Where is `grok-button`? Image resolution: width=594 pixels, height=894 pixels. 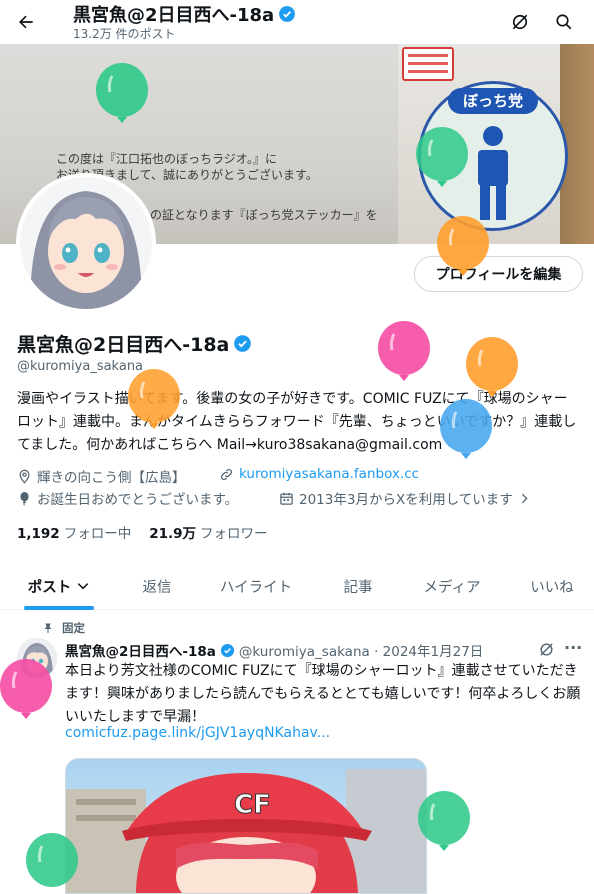
grok-button is located at coordinates (520, 22).